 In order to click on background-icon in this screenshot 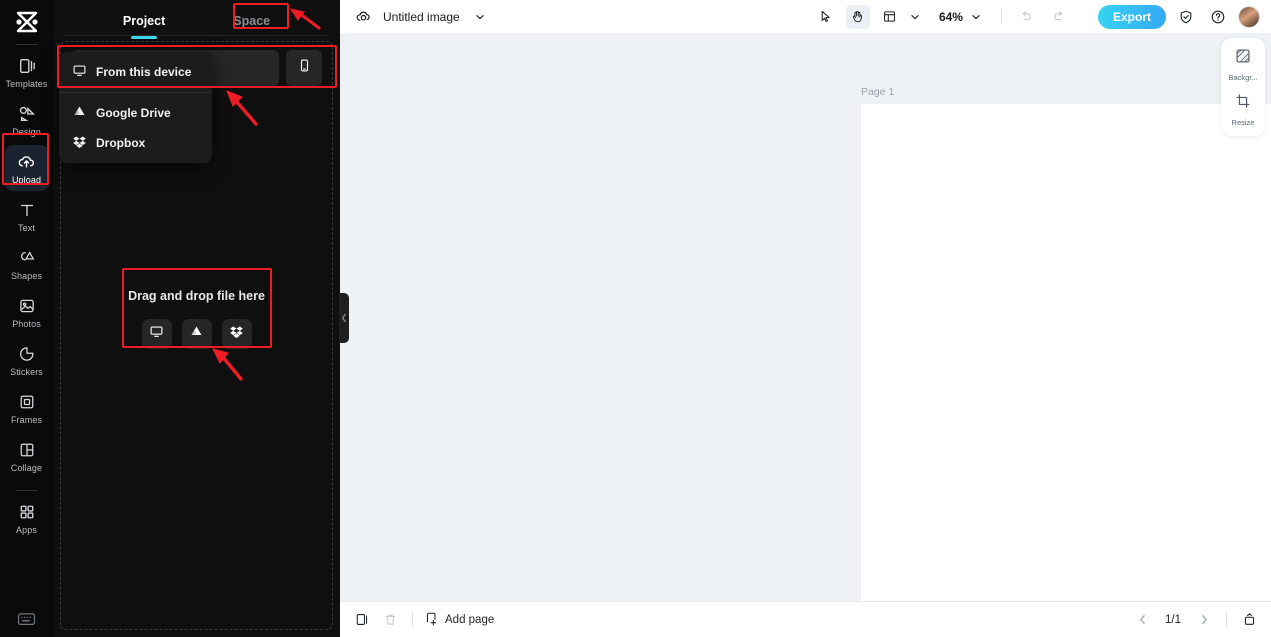, I will do `click(1243, 58)`.